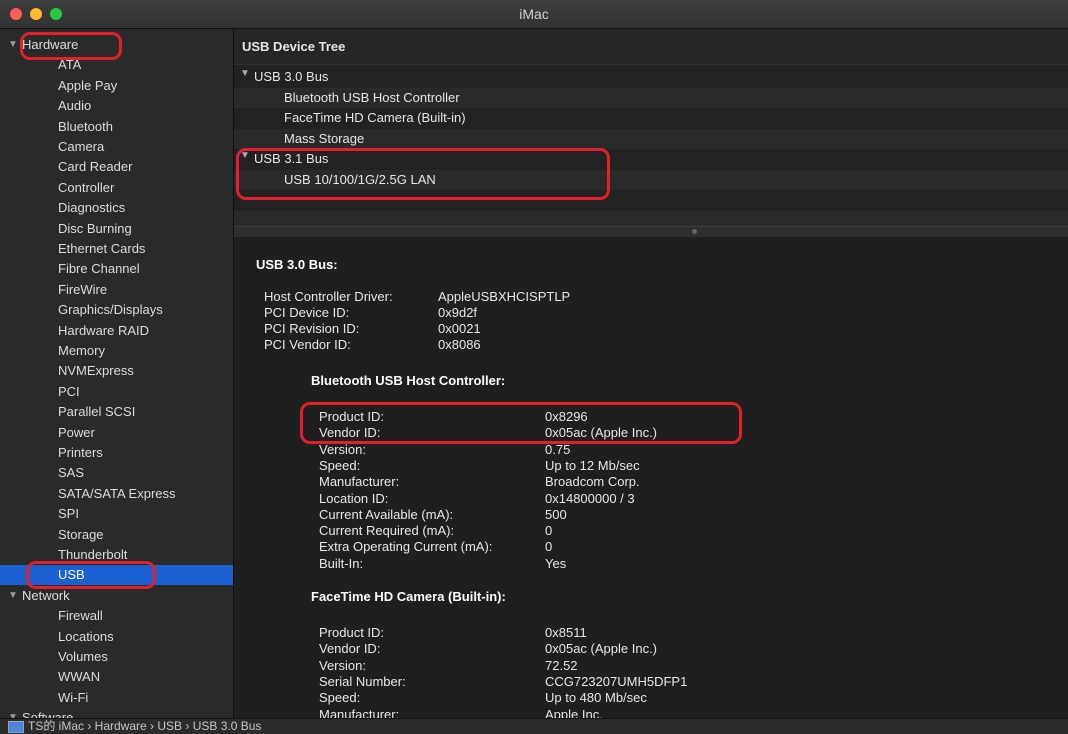 The width and height of the screenshot is (1068, 734). I want to click on sidebar-item-graphics-displays: Graphics/Displays, so click(116, 310).